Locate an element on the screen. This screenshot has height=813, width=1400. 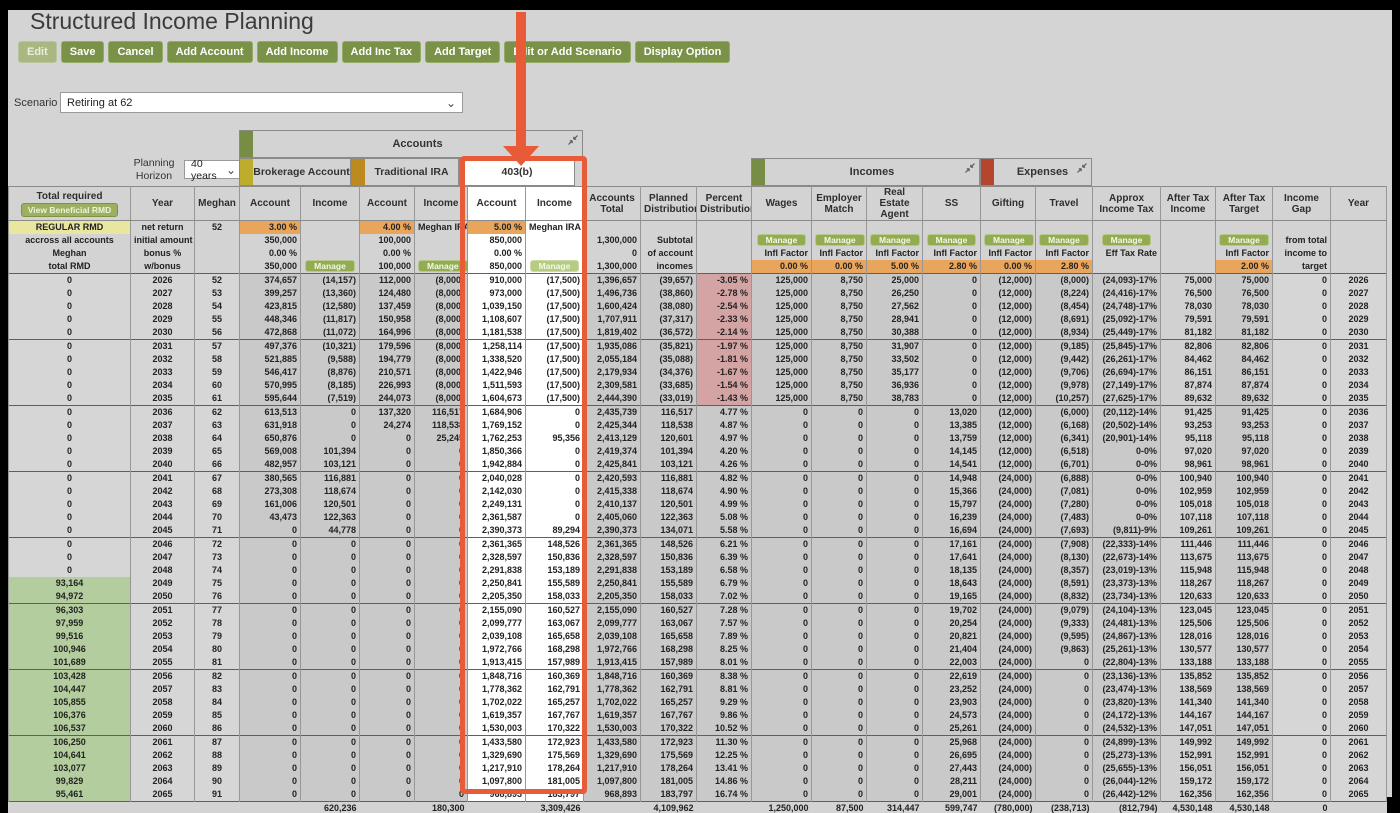
table-cell: 6.58 % is located at coordinates (724, 570).